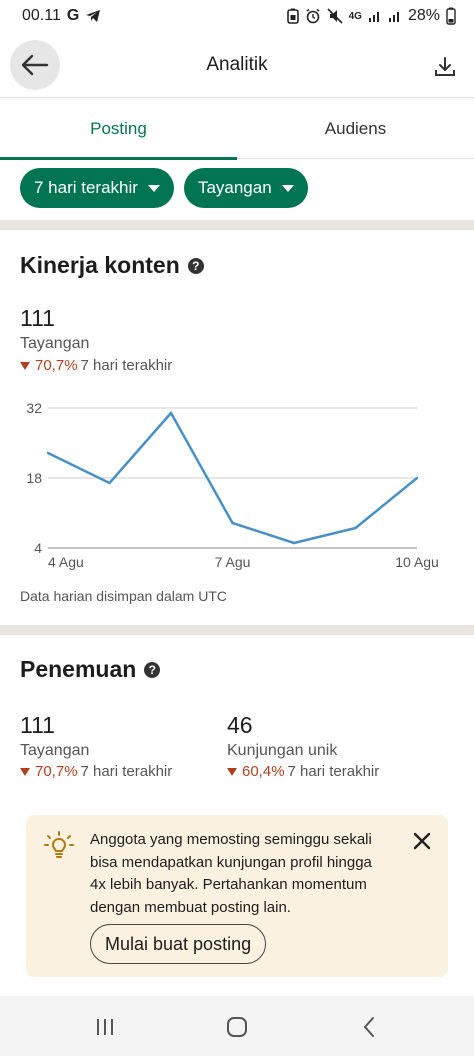 Image resolution: width=474 pixels, height=1056 pixels. Describe the element at coordinates (313, 16) in the screenshot. I see `alarm-icon` at that location.